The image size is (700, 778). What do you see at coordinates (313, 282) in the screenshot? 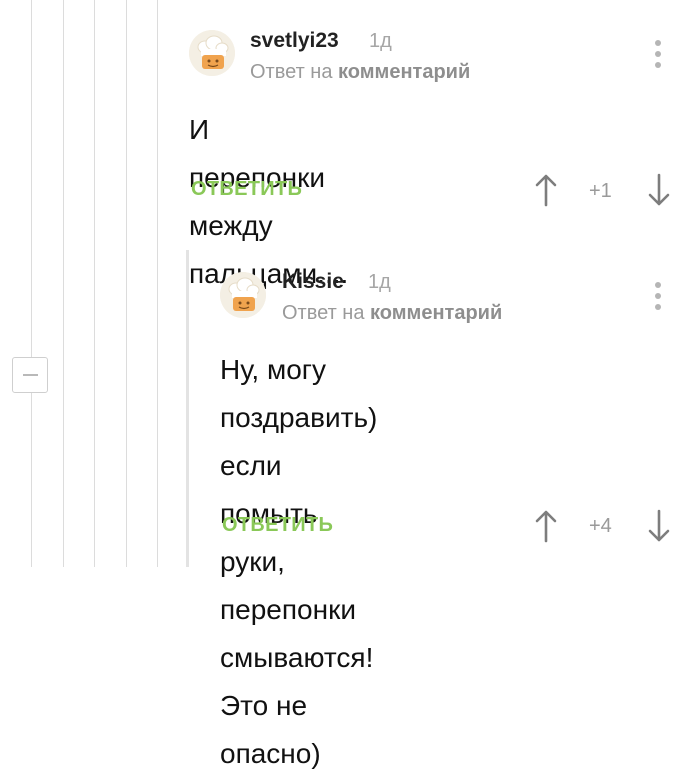
I see `comment-author: Kissie` at bounding box center [313, 282].